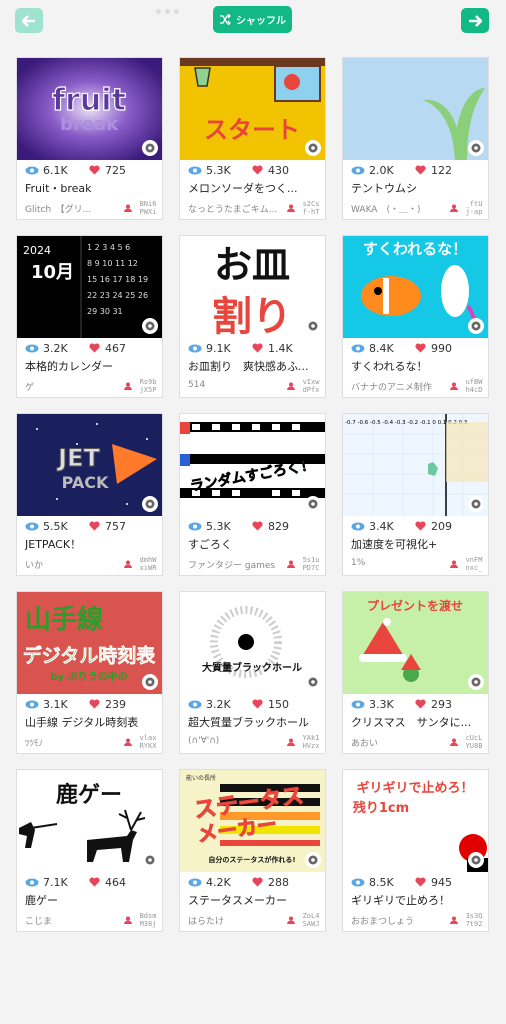  I want to click on game-thumbnail: スタート, so click(252, 109).